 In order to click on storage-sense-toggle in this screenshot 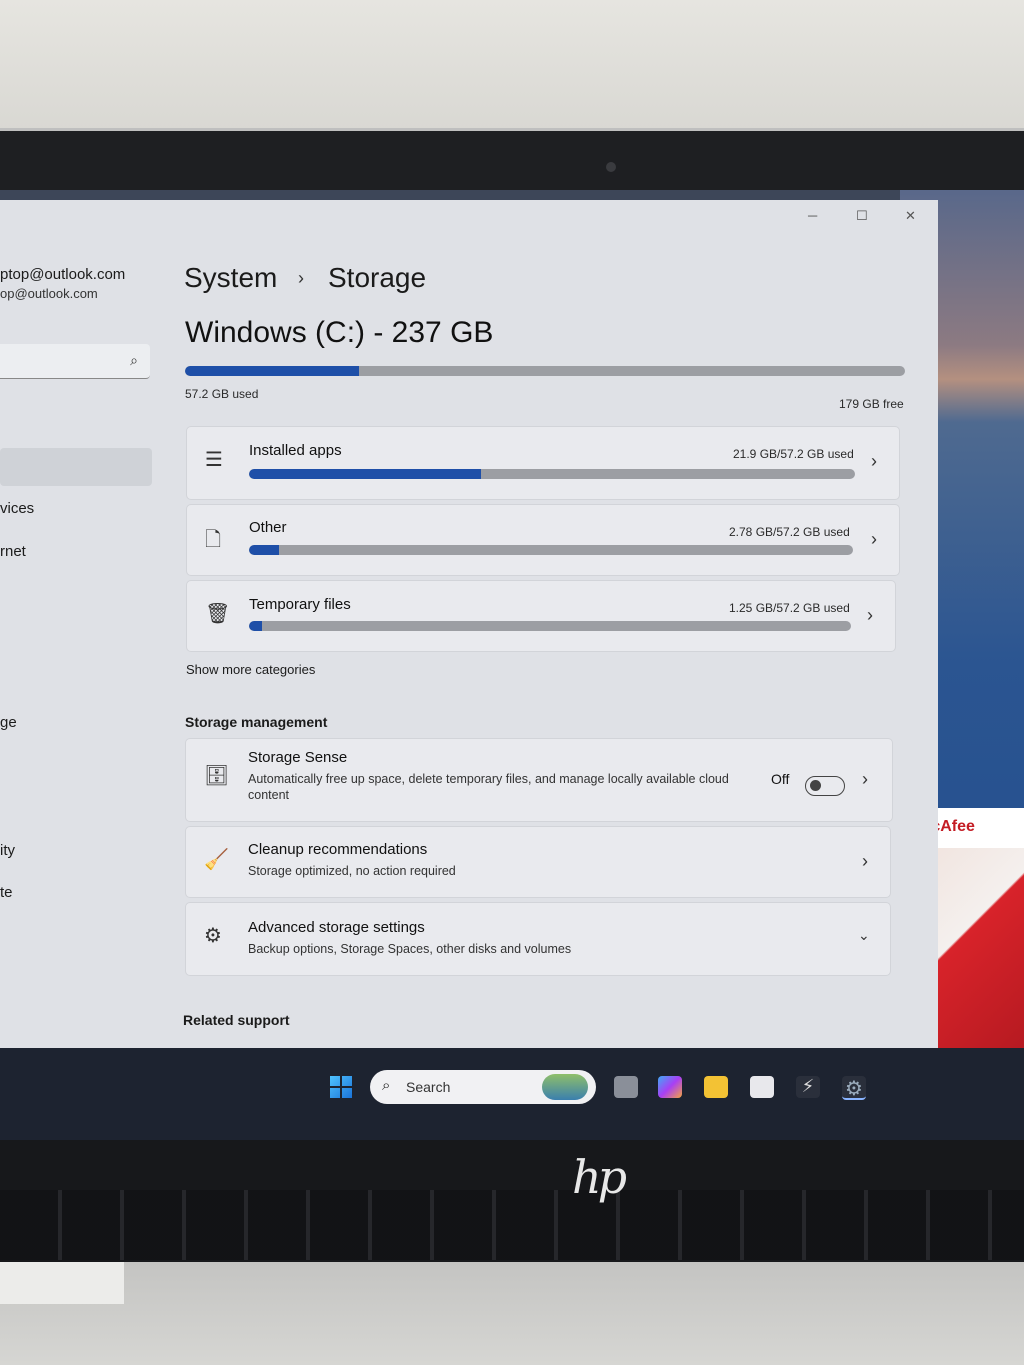, I will do `click(825, 786)`.